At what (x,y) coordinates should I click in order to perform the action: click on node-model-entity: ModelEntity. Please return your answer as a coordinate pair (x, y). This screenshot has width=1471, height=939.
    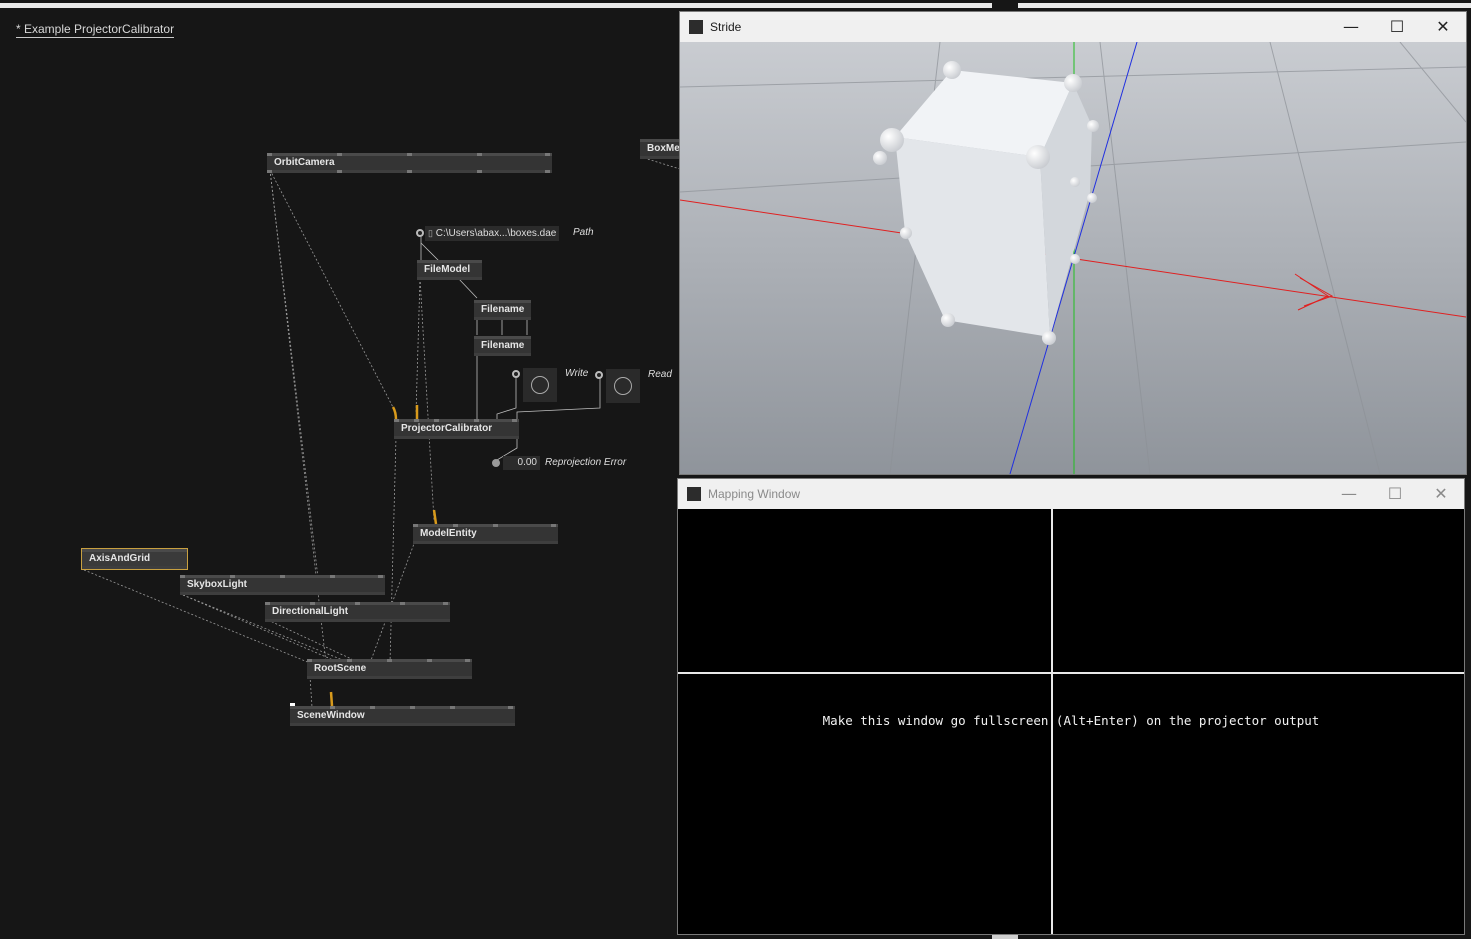
    Looking at the image, I should click on (485, 534).